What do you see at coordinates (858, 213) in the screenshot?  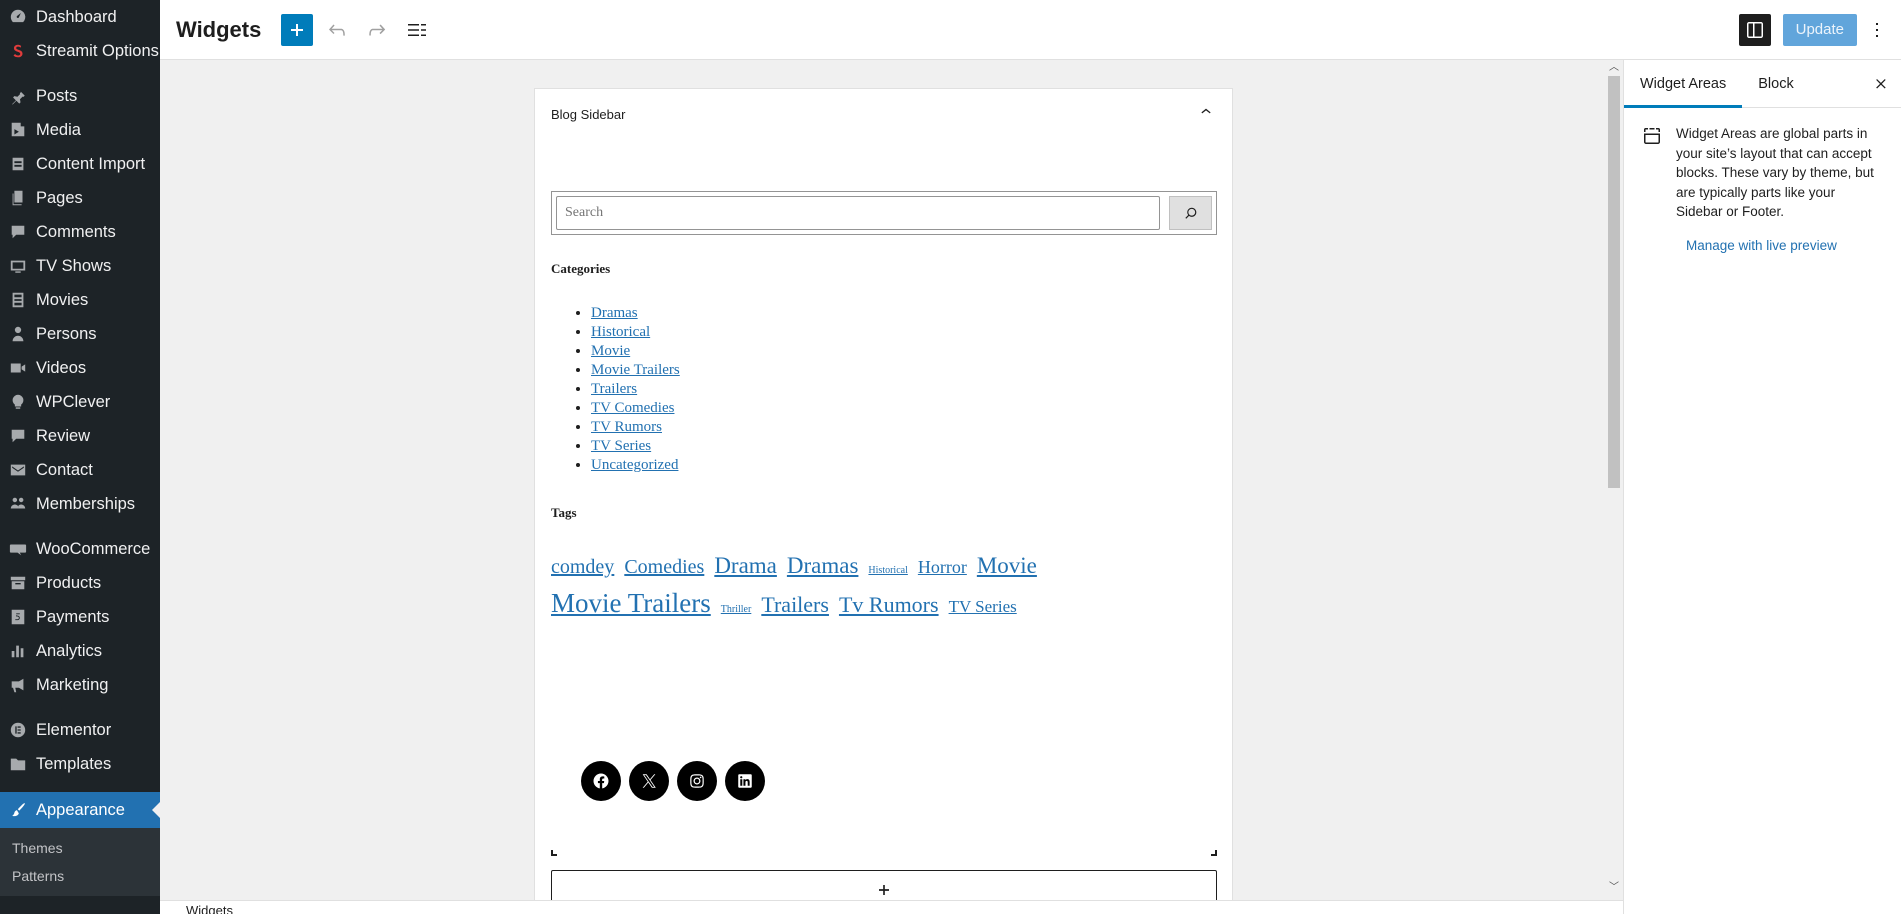 I see `search-input` at bounding box center [858, 213].